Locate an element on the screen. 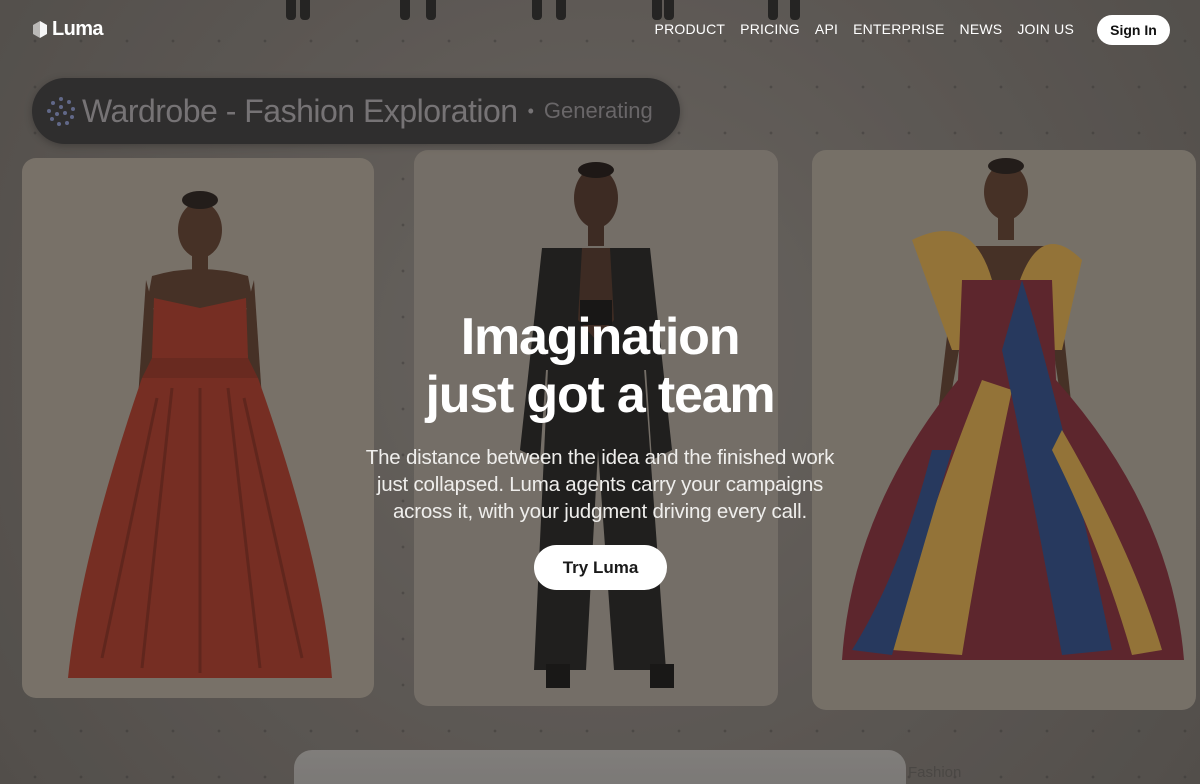 The image size is (1200, 784). sign-in-button: Sign In is located at coordinates (1133, 30).